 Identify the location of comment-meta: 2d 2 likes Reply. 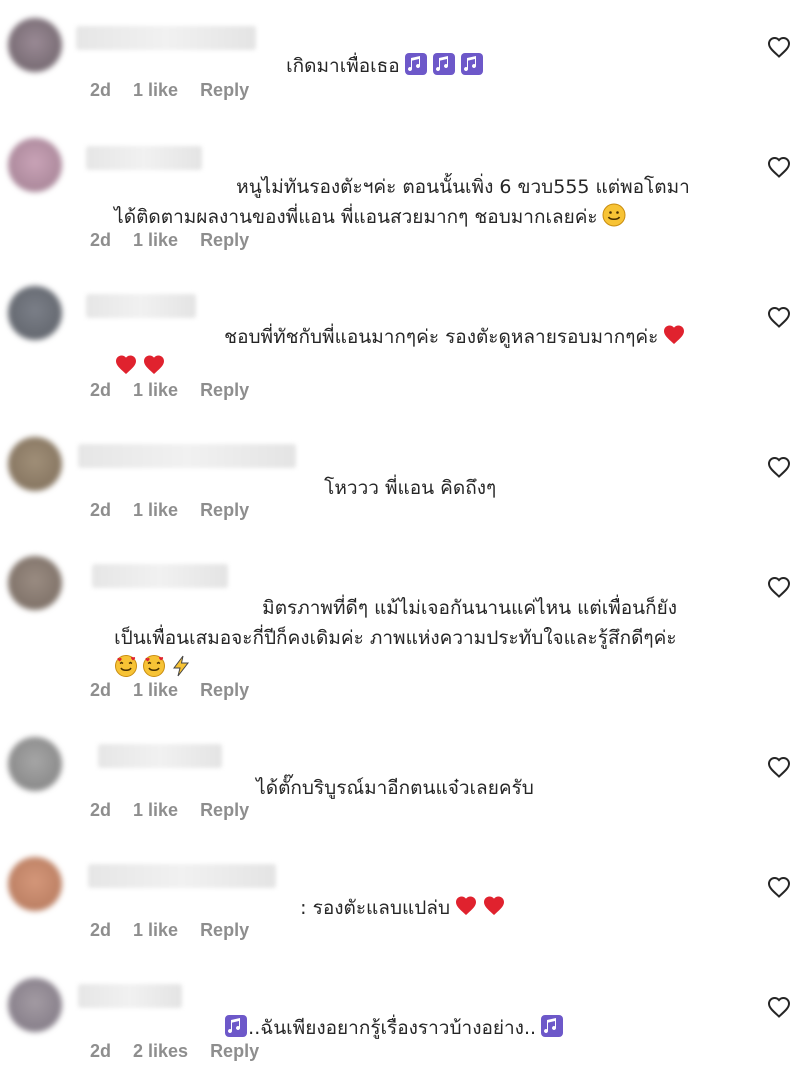
(174, 1051).